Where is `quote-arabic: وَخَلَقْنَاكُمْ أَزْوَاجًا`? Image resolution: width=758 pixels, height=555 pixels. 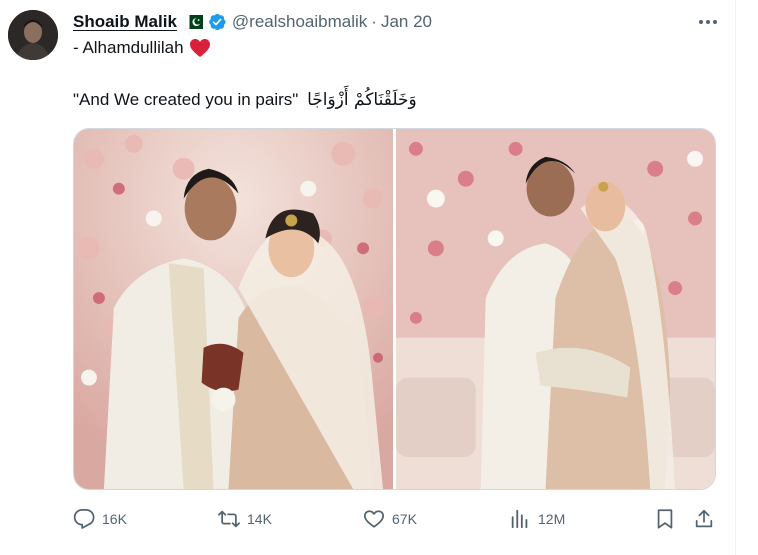
quote-arabic: وَخَلَقْنَاكُمْ أَزْوَاجًا is located at coordinates (362, 100).